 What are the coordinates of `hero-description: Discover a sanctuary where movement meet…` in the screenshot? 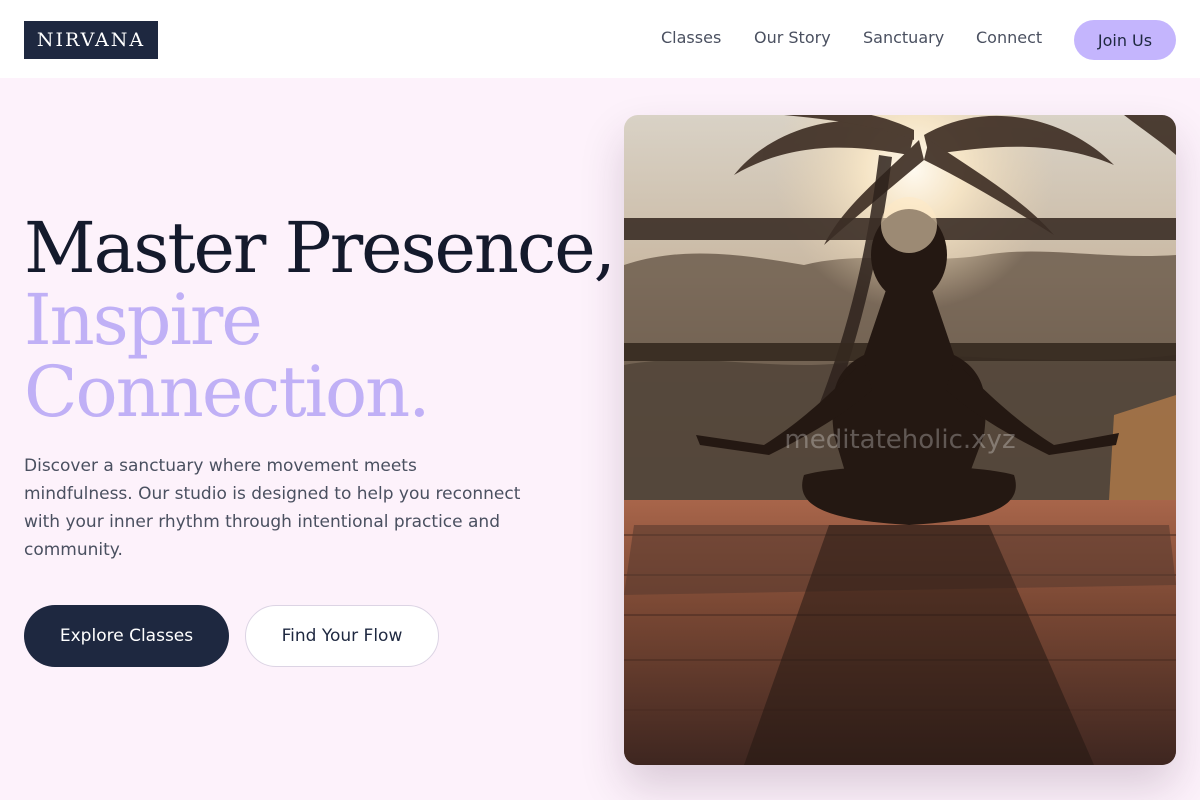 It's located at (272, 508).